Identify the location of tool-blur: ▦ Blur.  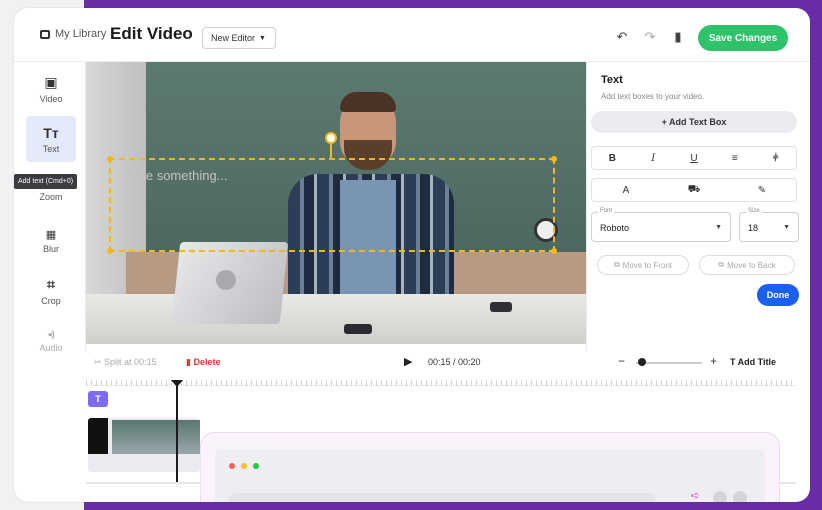
(51, 241).